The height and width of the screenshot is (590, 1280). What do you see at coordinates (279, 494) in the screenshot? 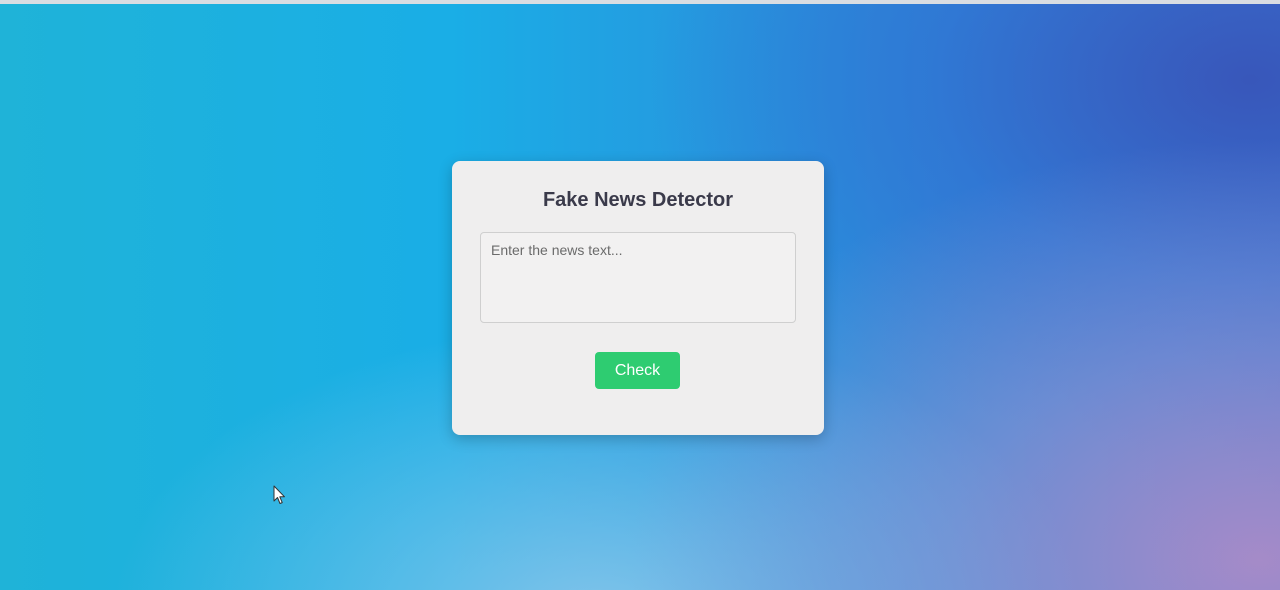
I see `mouse-pointer-icon` at bounding box center [279, 494].